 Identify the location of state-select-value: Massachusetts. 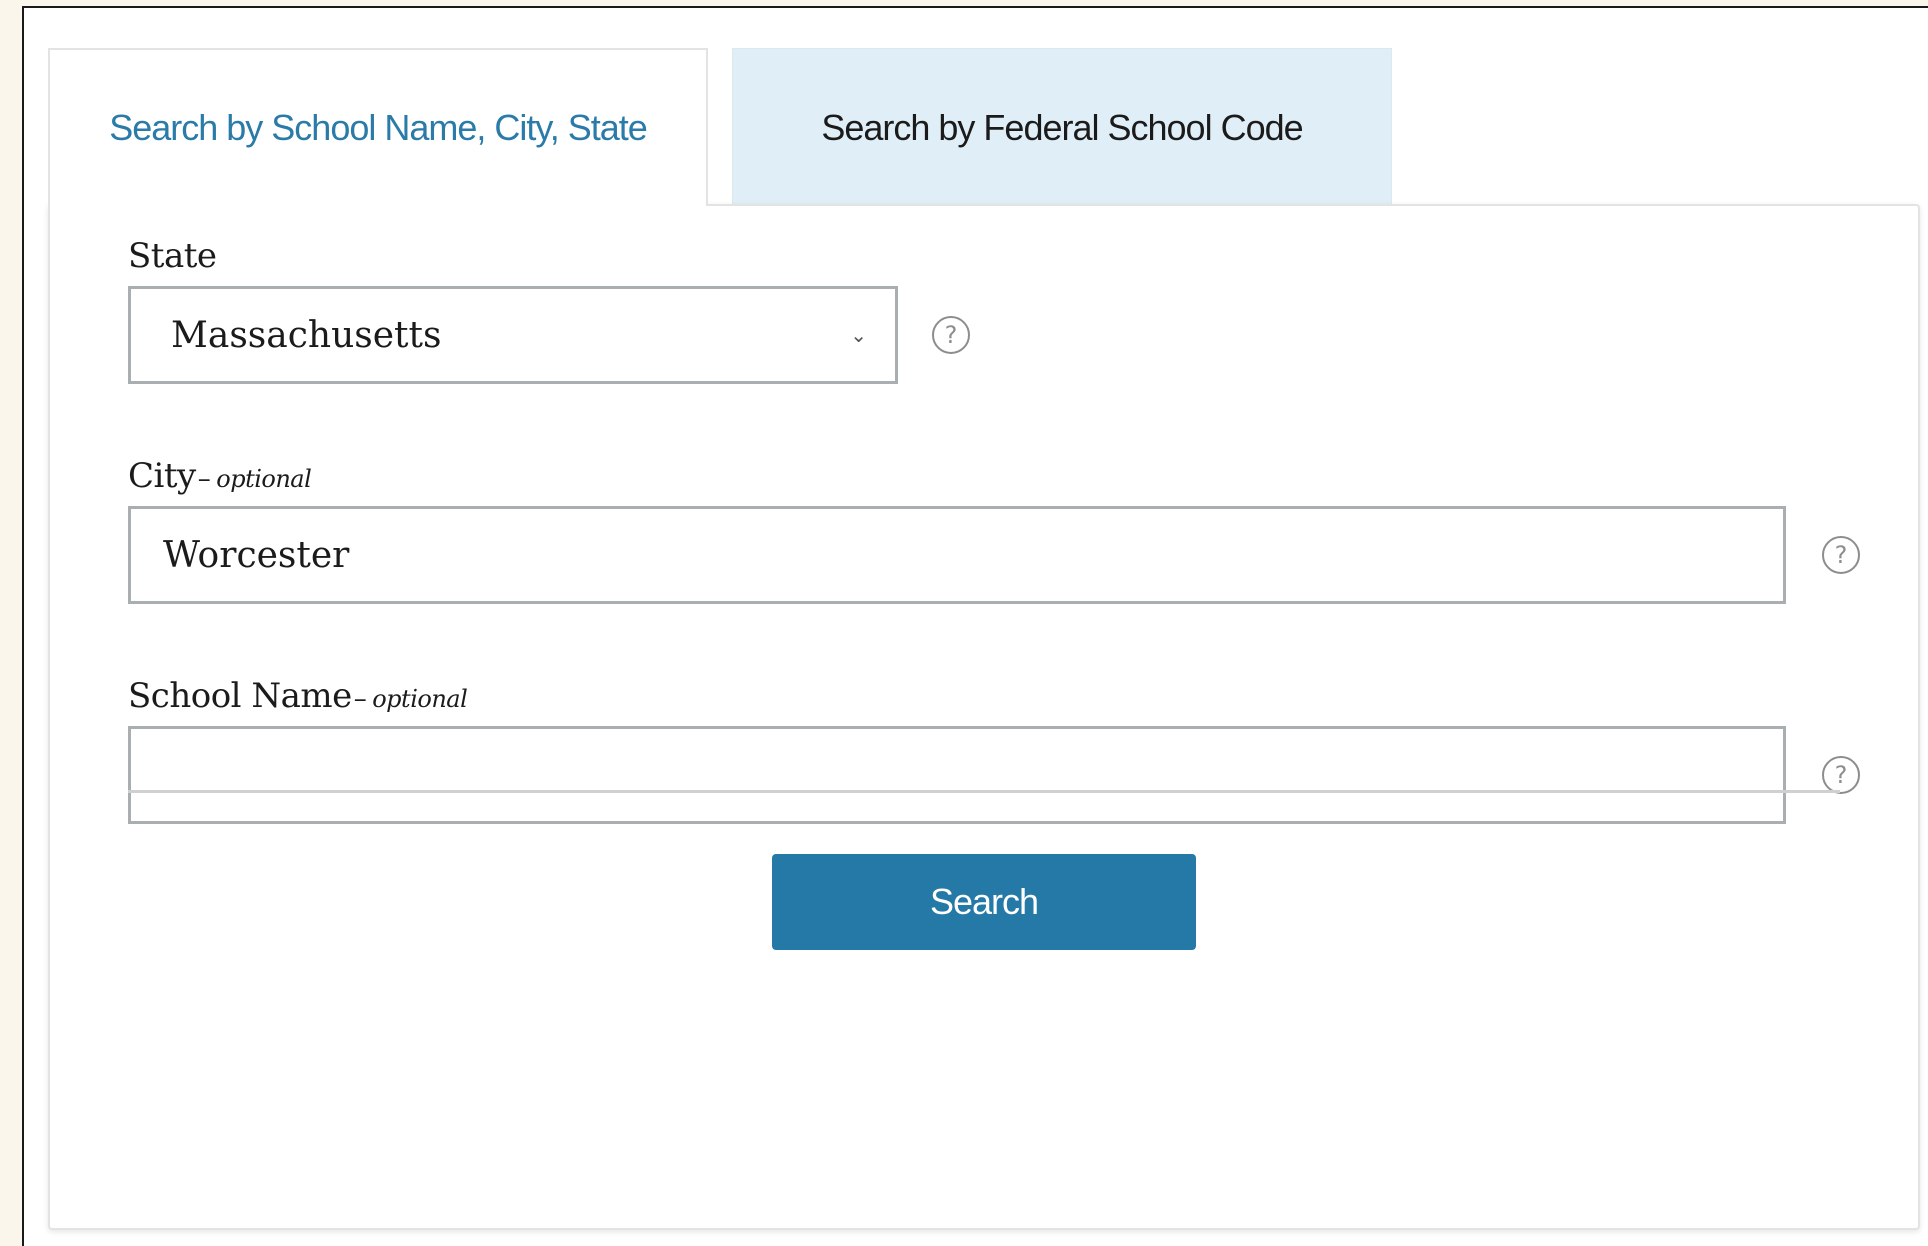
(306, 335).